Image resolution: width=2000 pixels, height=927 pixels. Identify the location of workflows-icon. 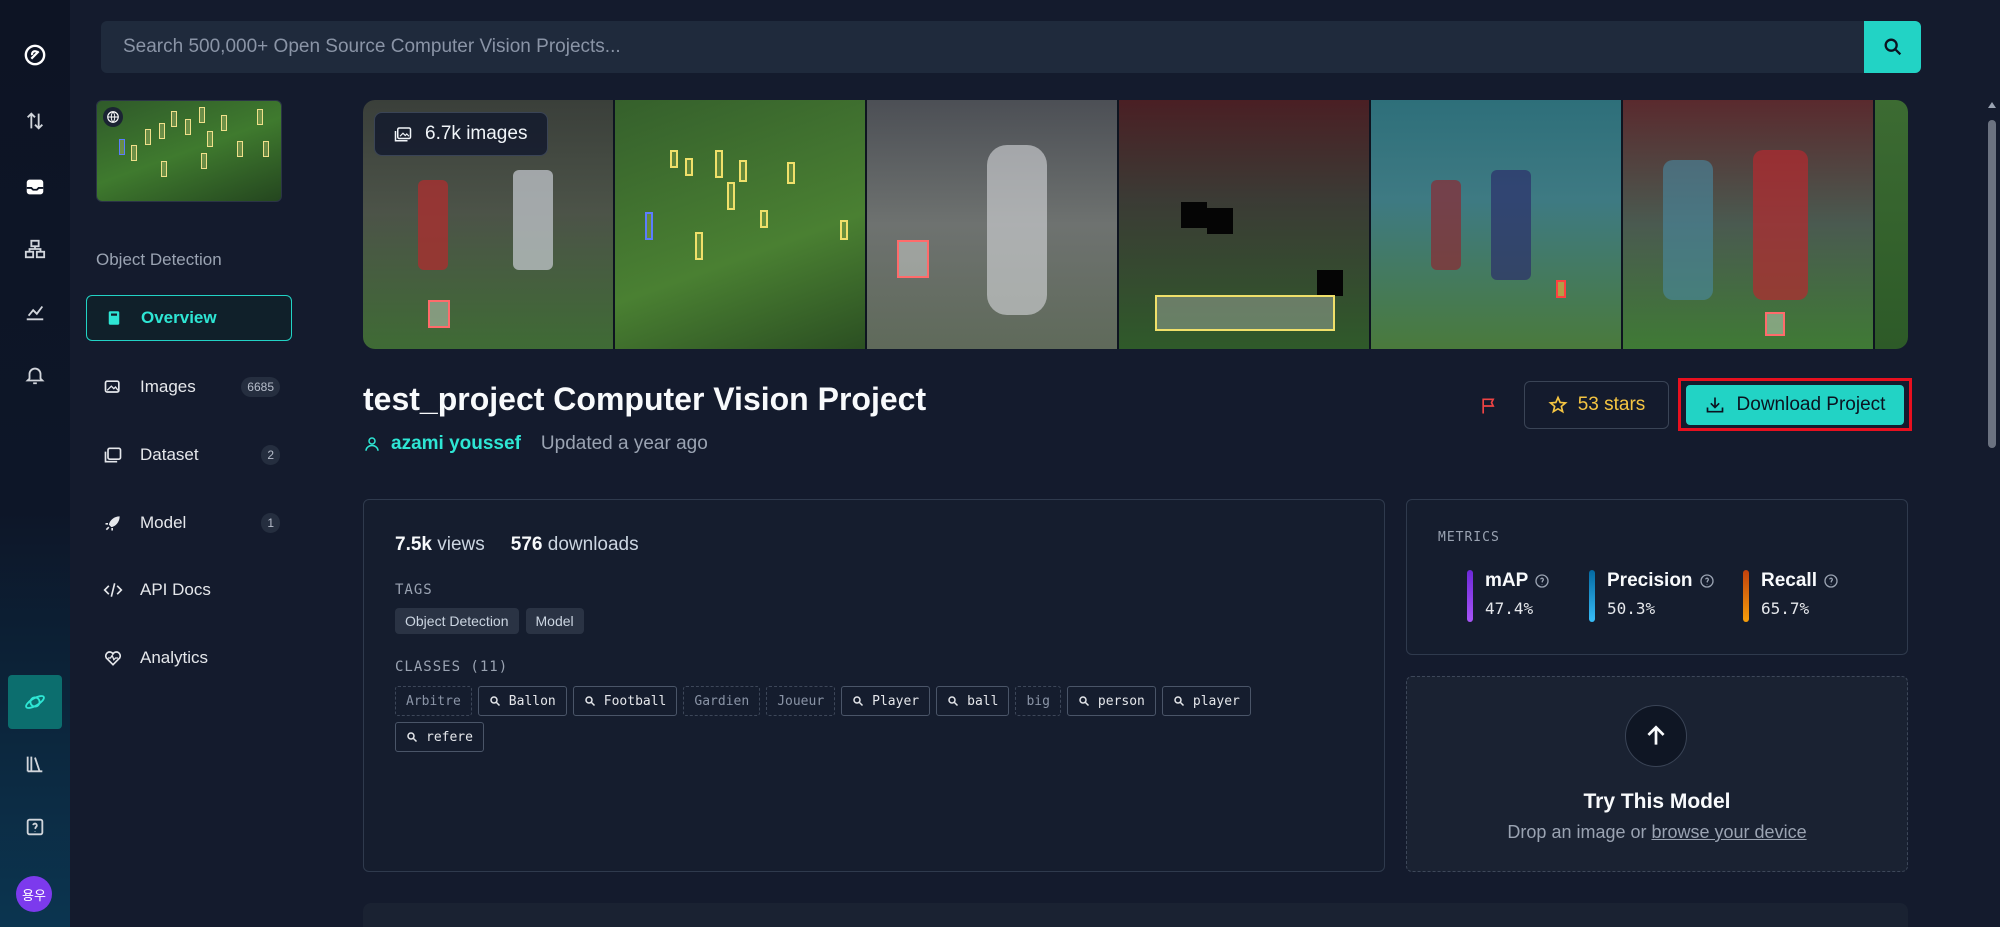
(35, 249).